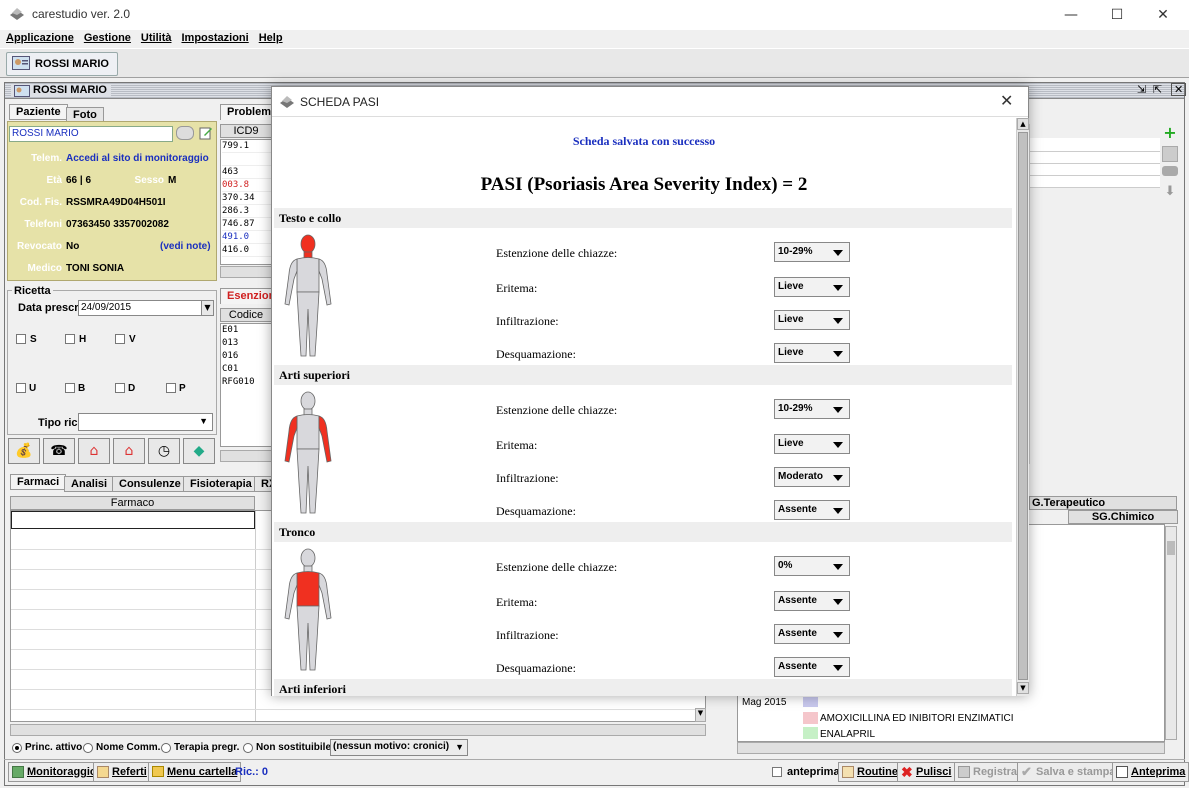 The height and width of the screenshot is (788, 1189). What do you see at coordinates (1157, 89) in the screenshot?
I see `maximize-frame-icon: ⇱` at bounding box center [1157, 89].